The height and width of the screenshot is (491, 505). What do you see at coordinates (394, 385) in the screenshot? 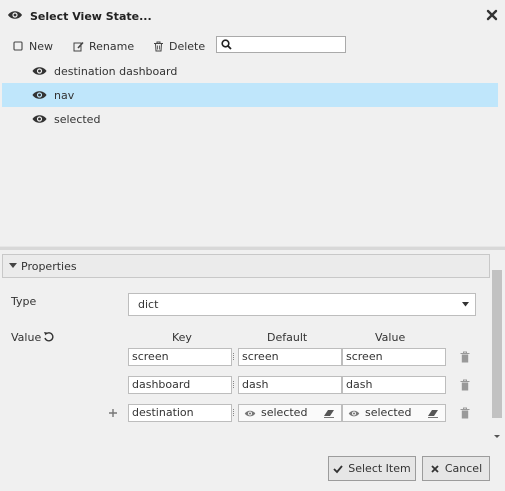
I see `value-field: dash` at bounding box center [394, 385].